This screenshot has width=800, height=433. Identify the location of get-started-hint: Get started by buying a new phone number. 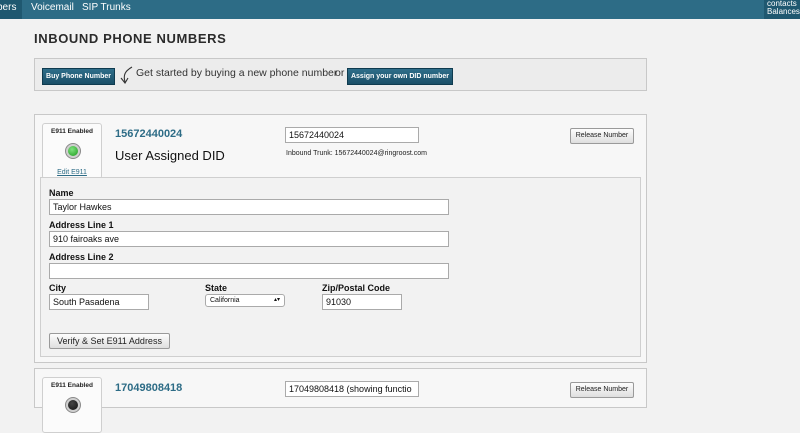
(237, 73).